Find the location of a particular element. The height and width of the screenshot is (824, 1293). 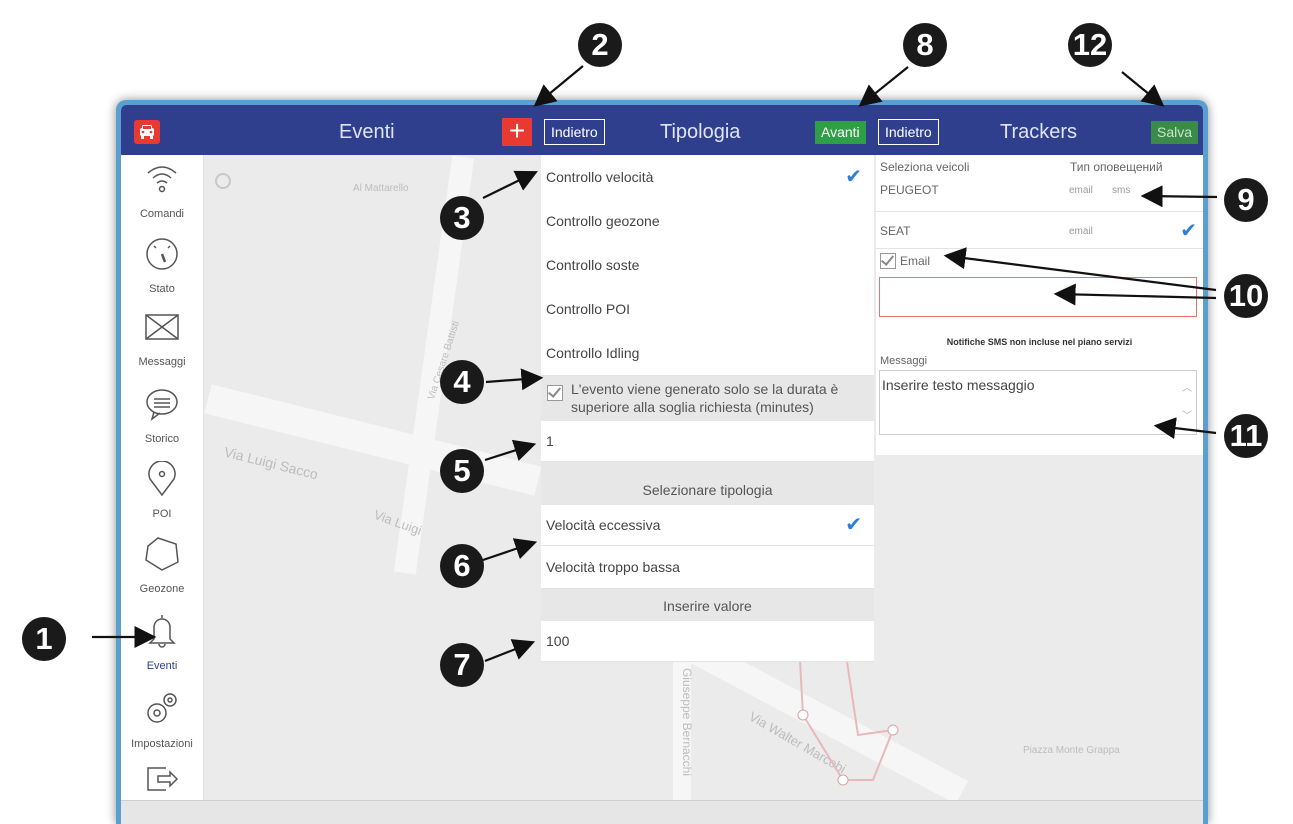

badge-3: 3 is located at coordinates (462, 218).